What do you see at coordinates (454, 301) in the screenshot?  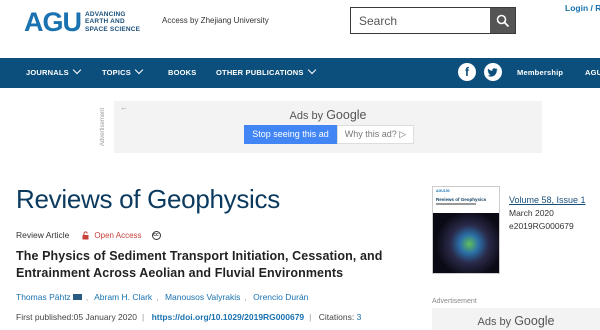 I see `sidebar-advertisement-label: Advertisement` at bounding box center [454, 301].